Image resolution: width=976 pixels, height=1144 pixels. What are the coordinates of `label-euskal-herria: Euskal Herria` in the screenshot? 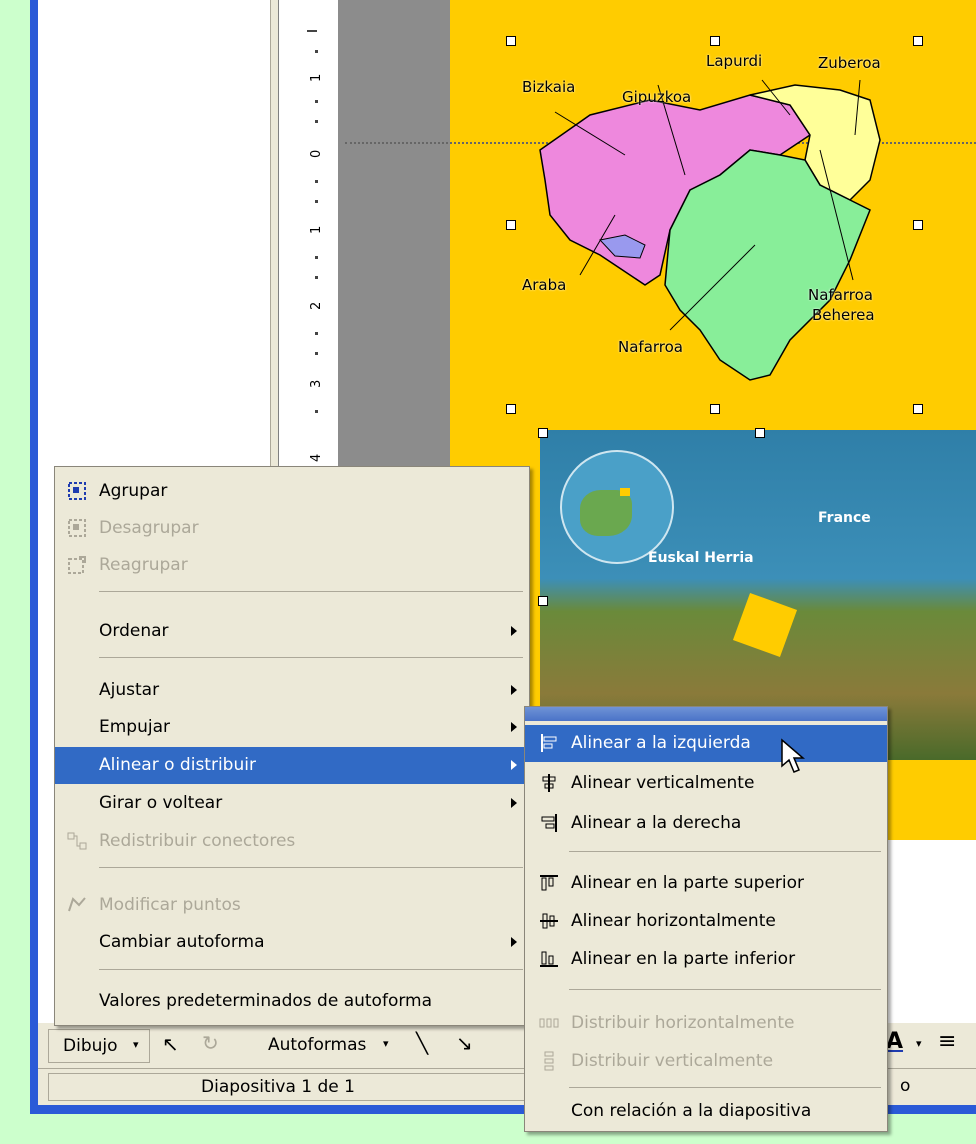 It's located at (701, 558).